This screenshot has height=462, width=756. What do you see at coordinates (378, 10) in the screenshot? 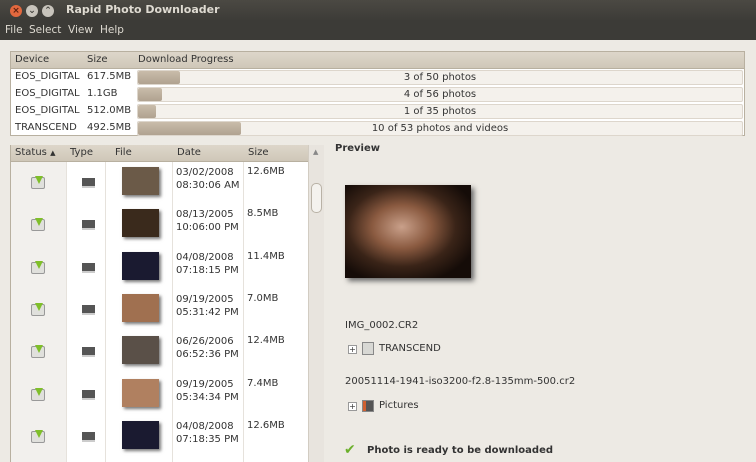
I see `title-bar: × ⌄ ⌃ Rapid Photo Downloader` at bounding box center [378, 10].